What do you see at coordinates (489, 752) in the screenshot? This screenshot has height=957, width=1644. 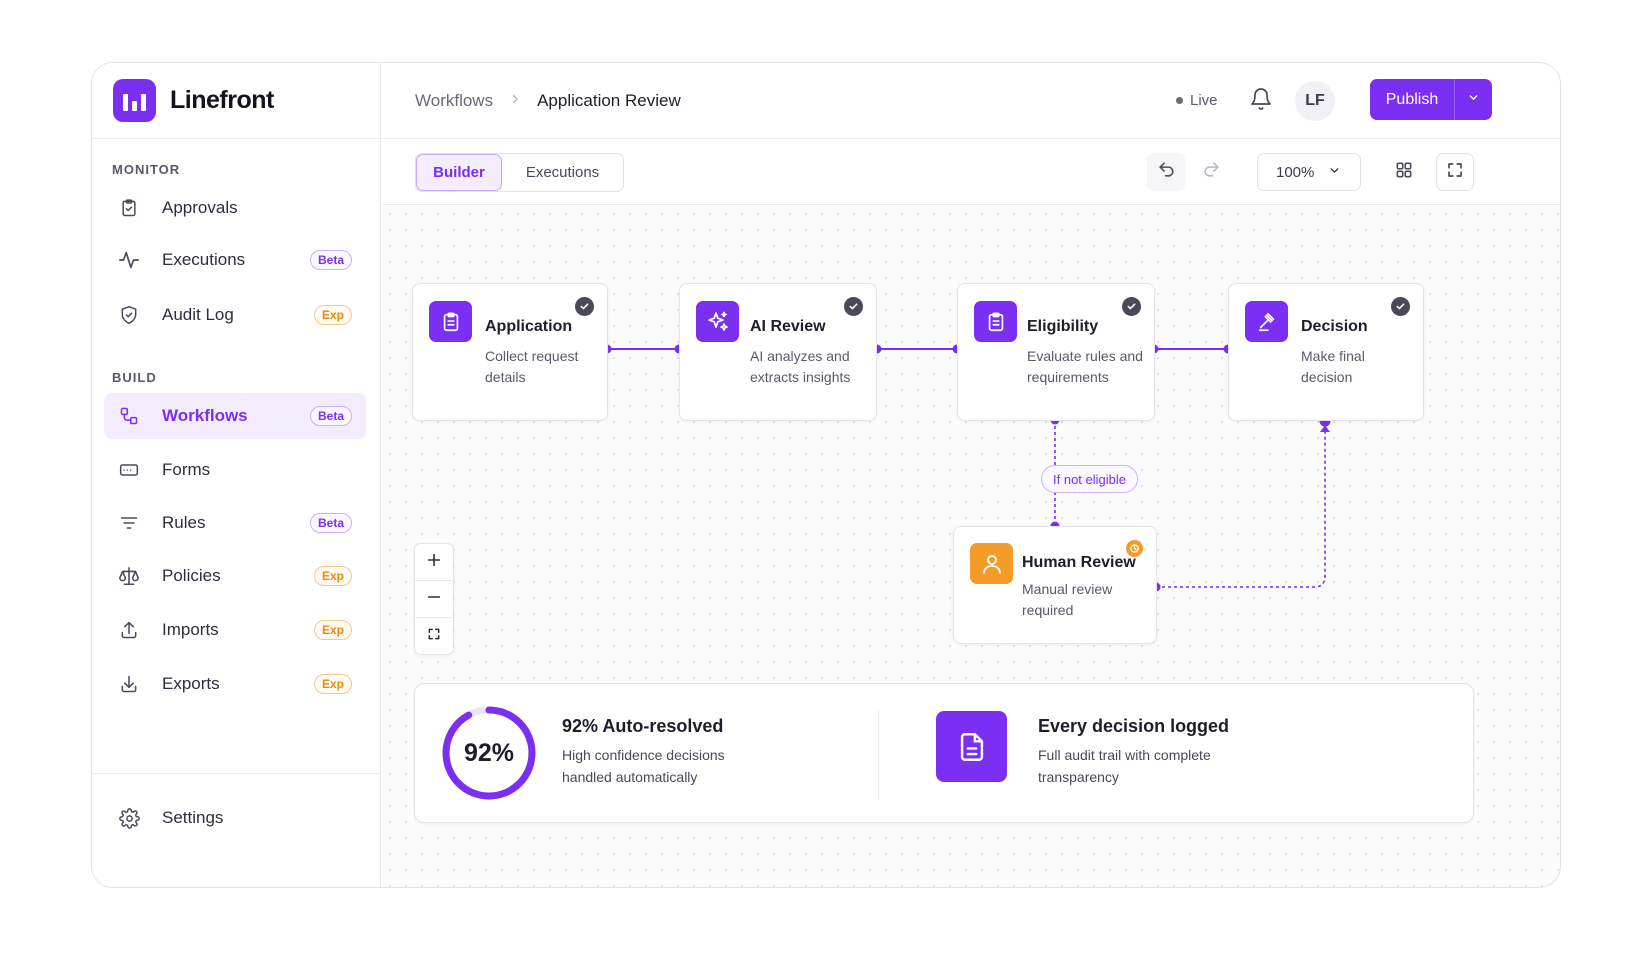 I see `auto-resolved-value: 92%` at bounding box center [489, 752].